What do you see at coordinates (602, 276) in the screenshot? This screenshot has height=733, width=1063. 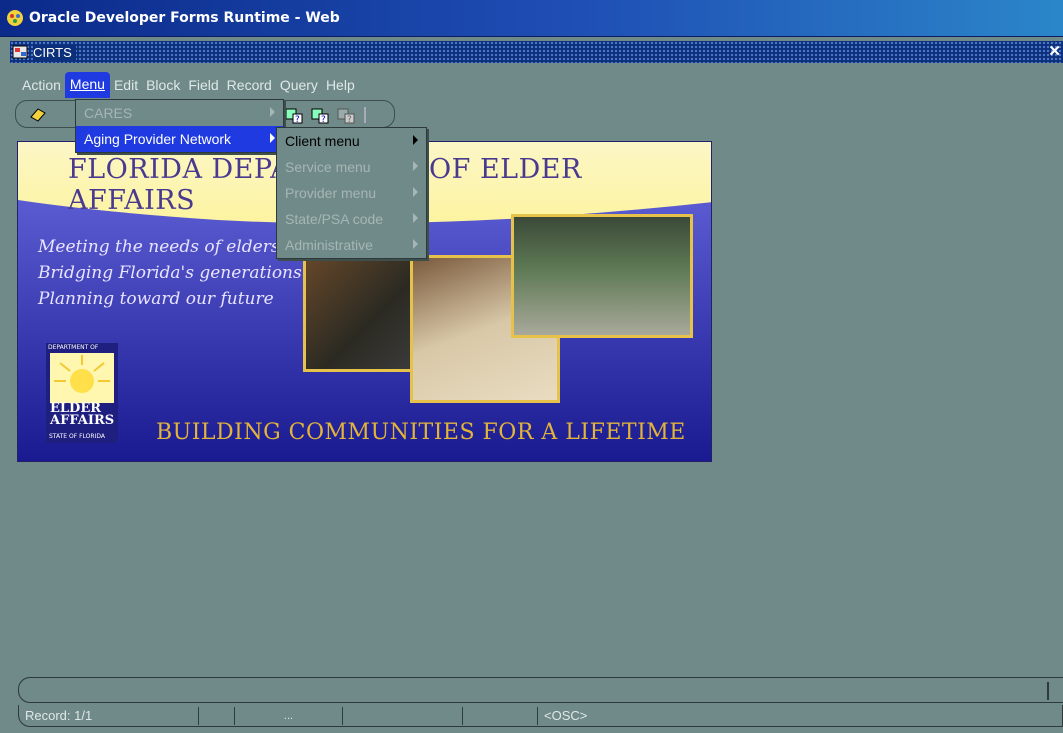 I see `photo-family` at bounding box center [602, 276].